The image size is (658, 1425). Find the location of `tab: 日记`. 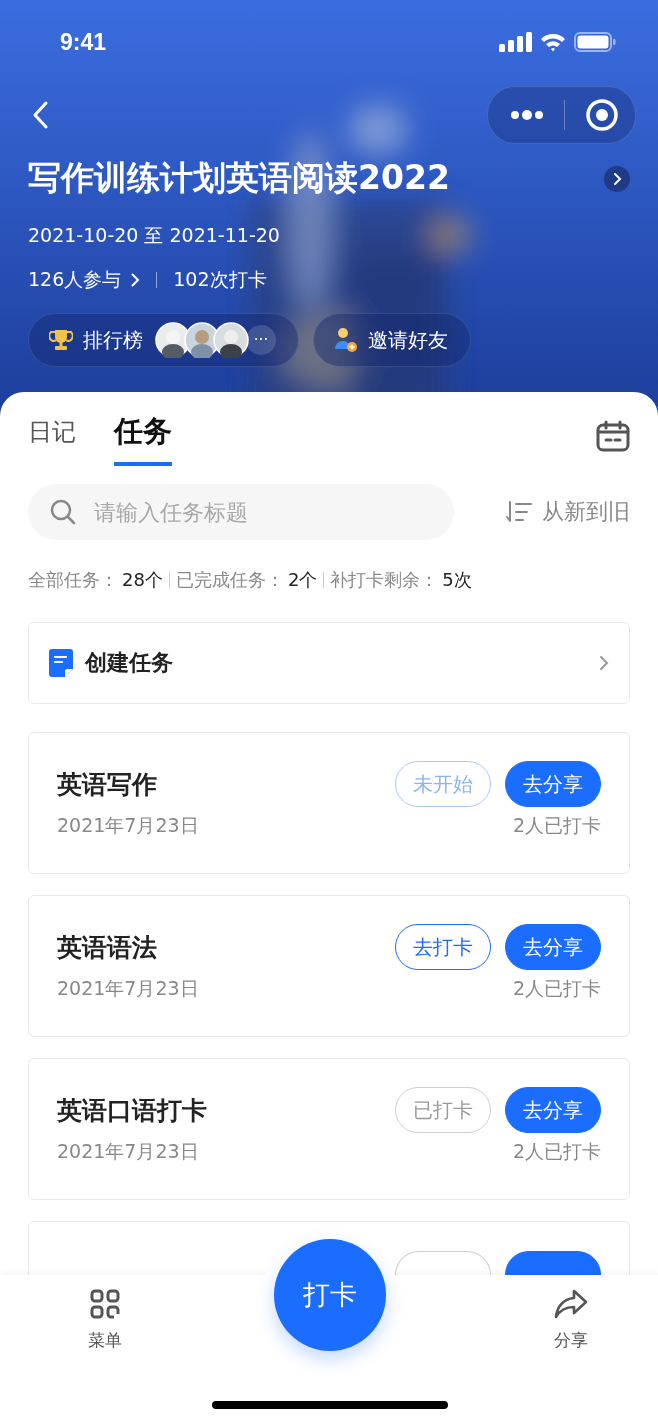

tab: 日记 is located at coordinates (52, 438).